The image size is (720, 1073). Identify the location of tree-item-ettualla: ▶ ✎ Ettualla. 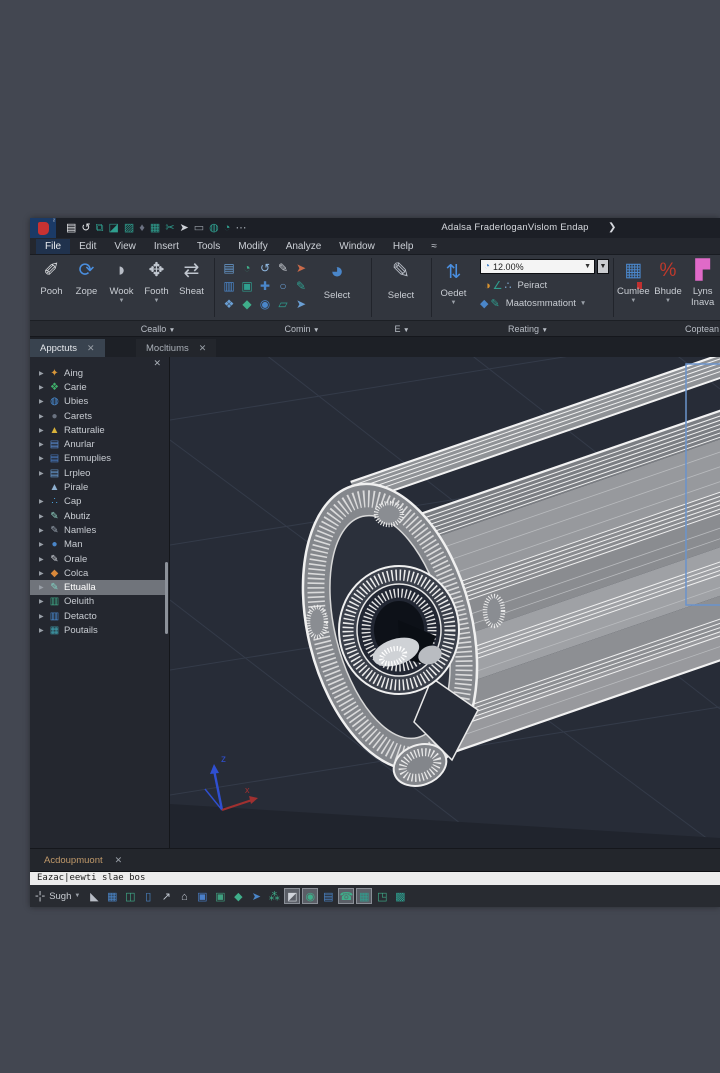
(98, 587).